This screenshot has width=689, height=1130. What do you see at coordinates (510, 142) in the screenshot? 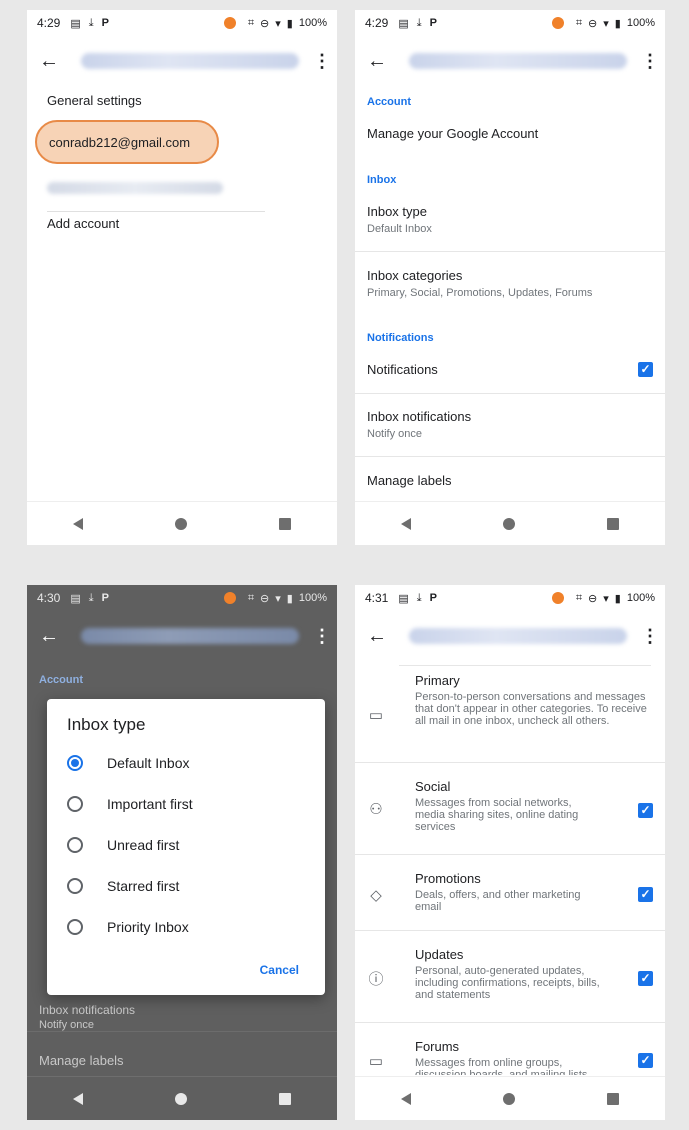
I see `manage-google-account-row: Manage your Google Account` at bounding box center [510, 142].